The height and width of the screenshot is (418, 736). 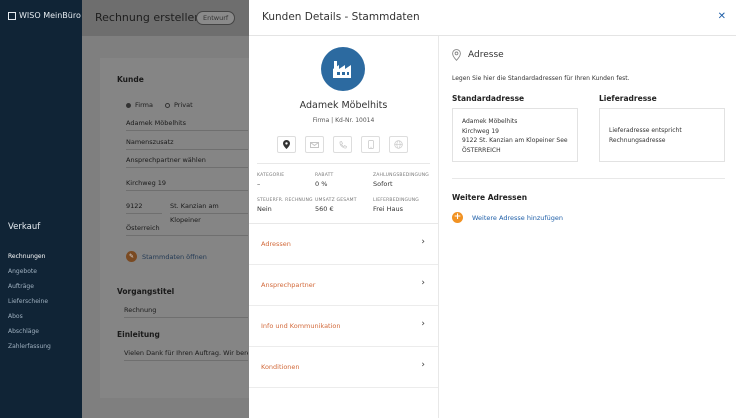 I want to click on namenszusatz-field: Namenszusatz, so click(x=187, y=142).